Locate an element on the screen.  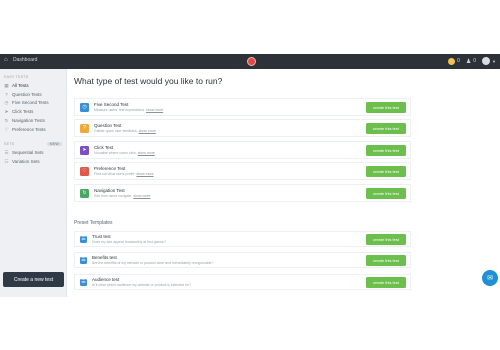
dashboard-label: Dashboard is located at coordinates (25, 60).